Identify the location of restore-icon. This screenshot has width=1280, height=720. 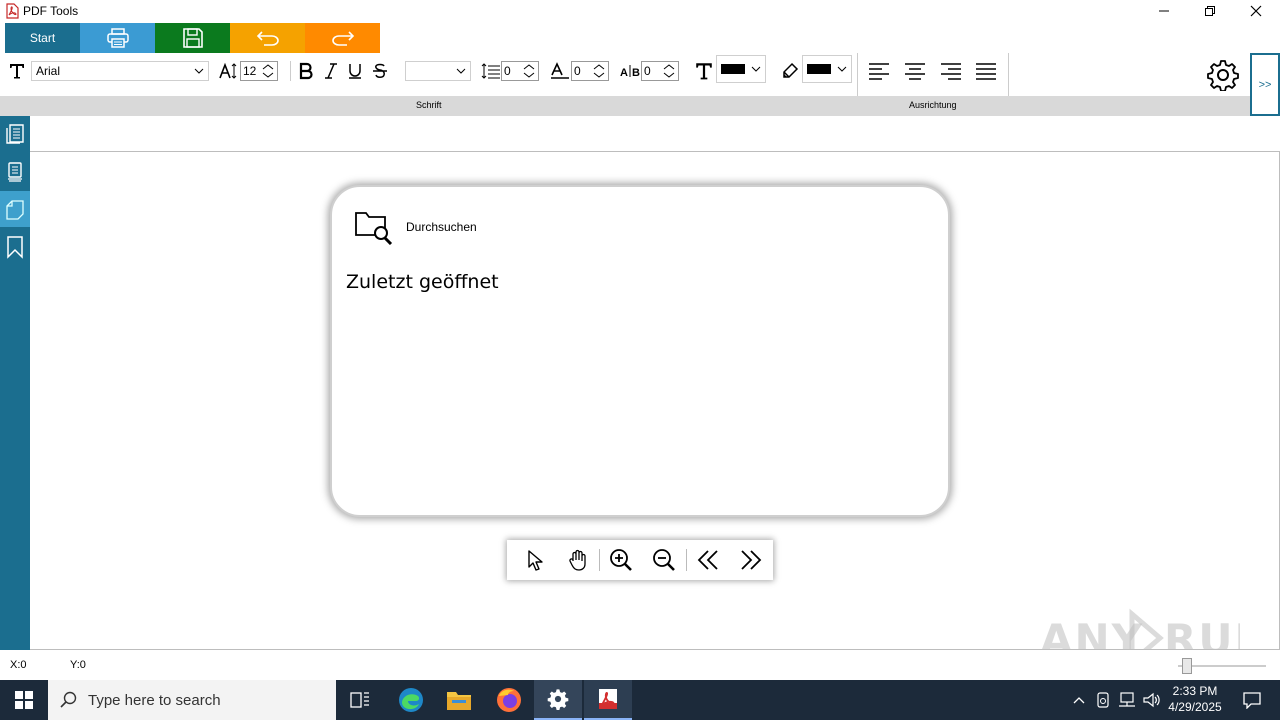
(1210, 11).